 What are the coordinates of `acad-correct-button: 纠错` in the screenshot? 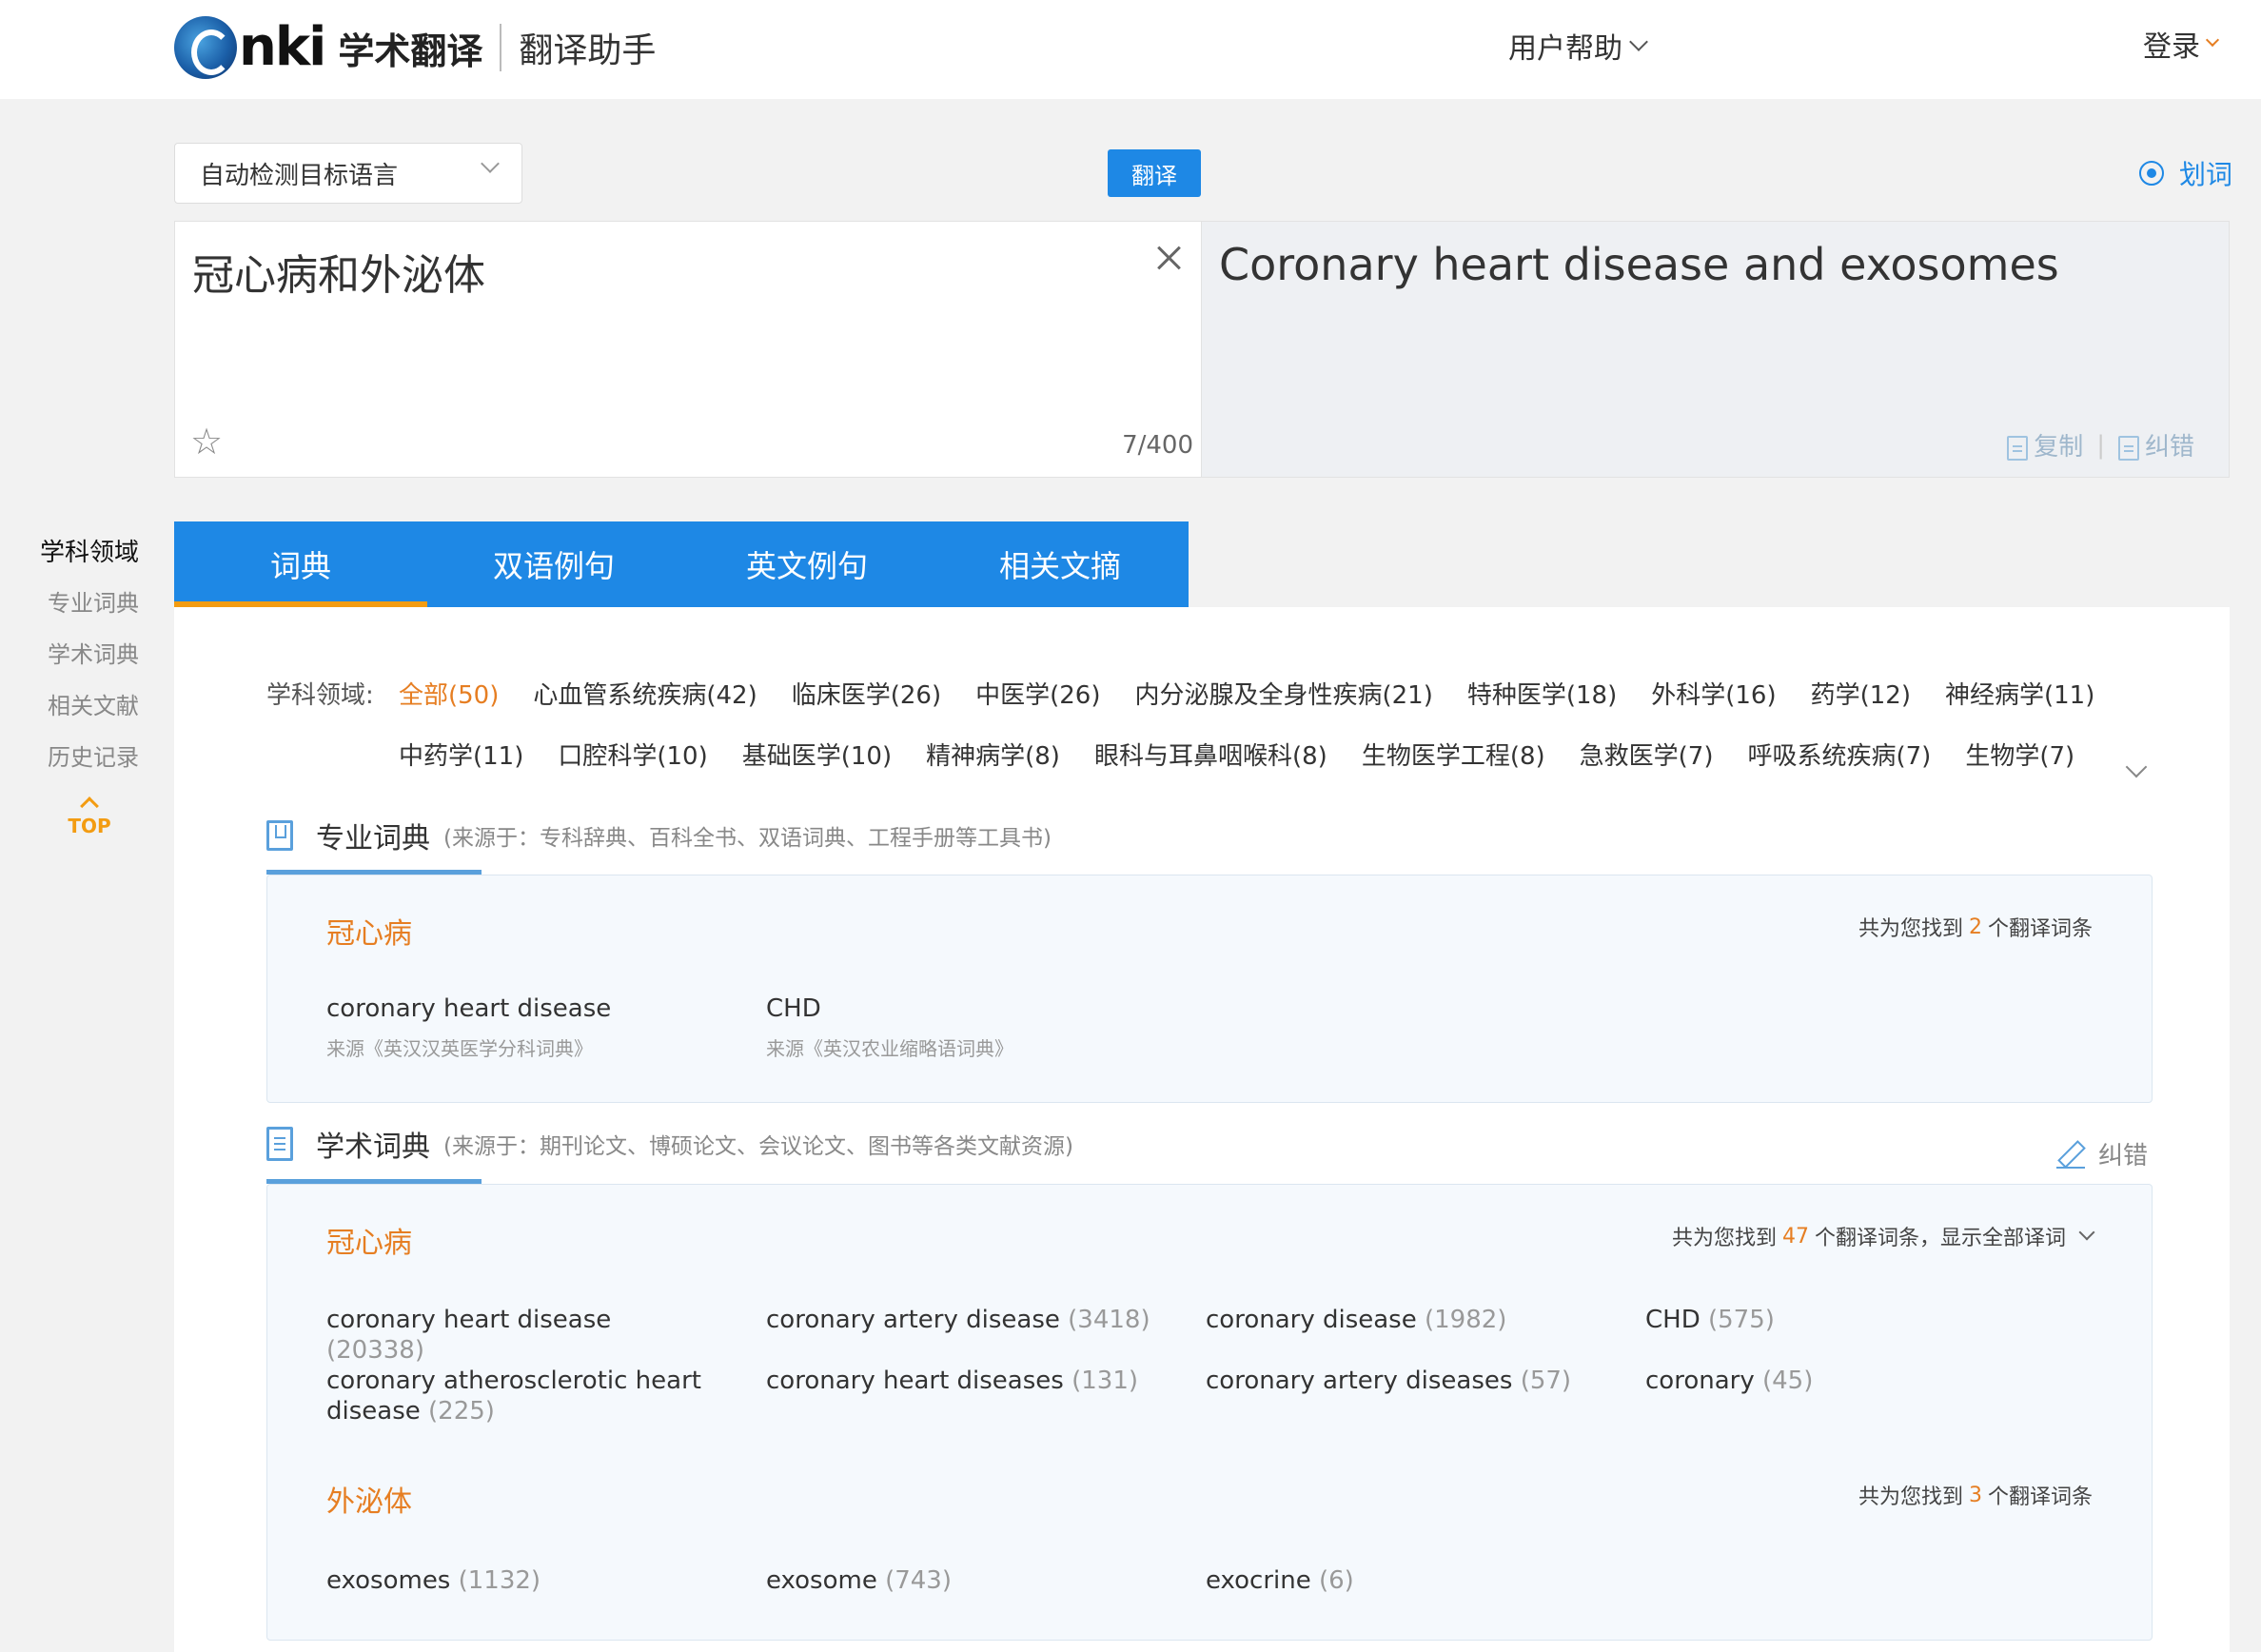 It's located at (2102, 1154).